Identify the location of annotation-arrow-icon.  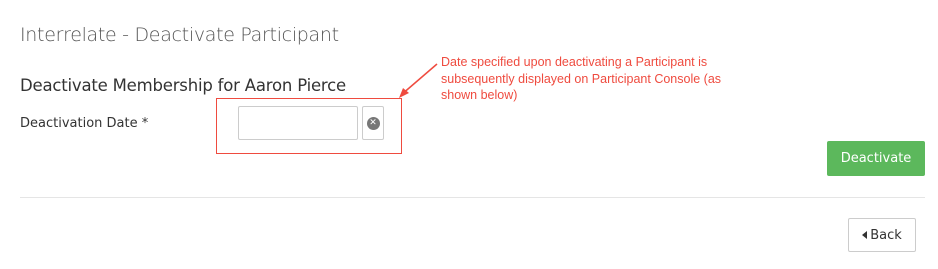
(418, 80).